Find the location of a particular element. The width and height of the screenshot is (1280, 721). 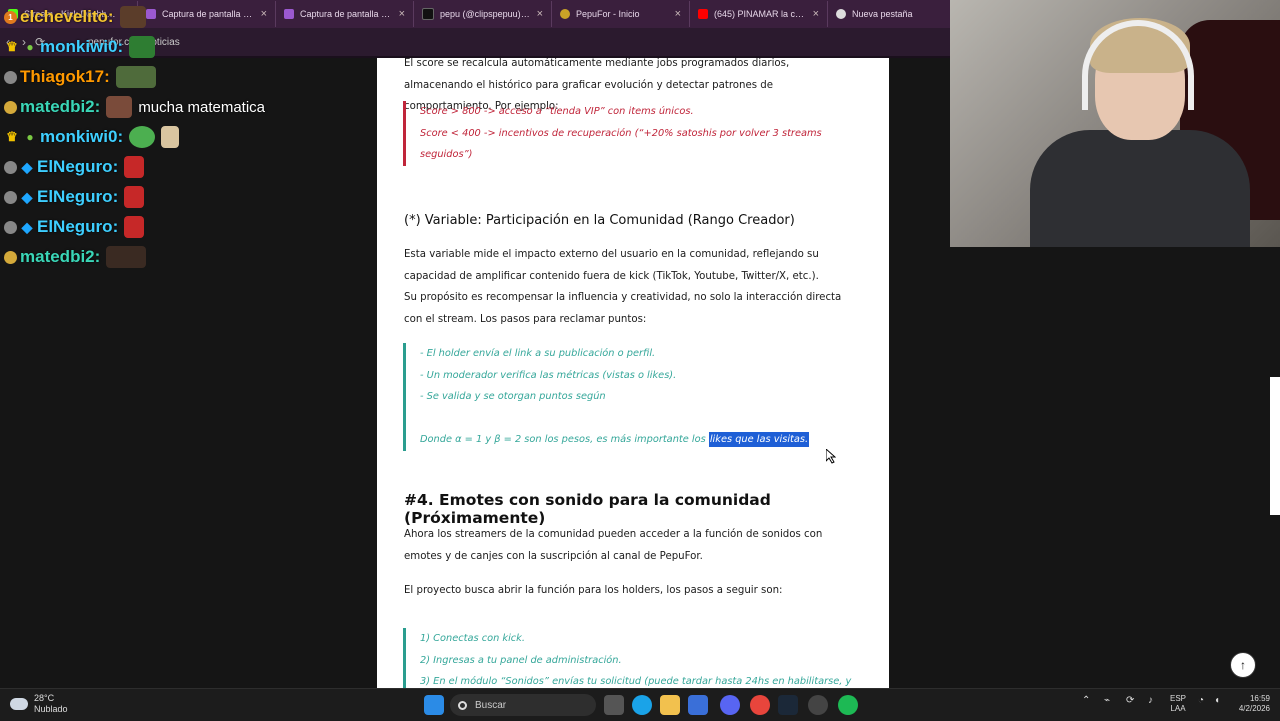

temperature: 28°C is located at coordinates (44, 698).